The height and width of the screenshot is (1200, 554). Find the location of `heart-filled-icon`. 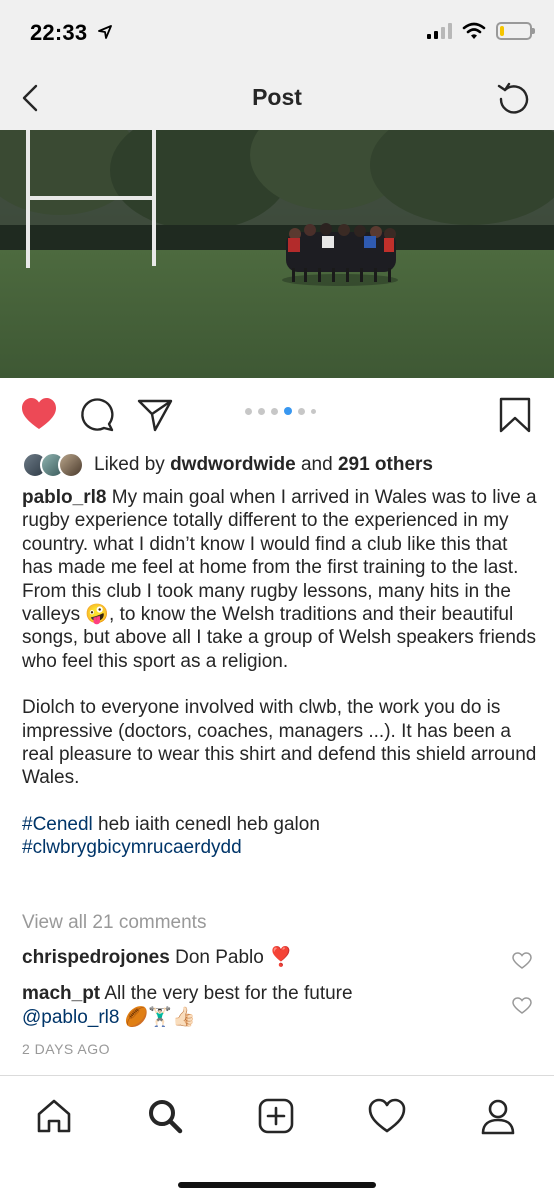

heart-filled-icon is located at coordinates (39, 415).